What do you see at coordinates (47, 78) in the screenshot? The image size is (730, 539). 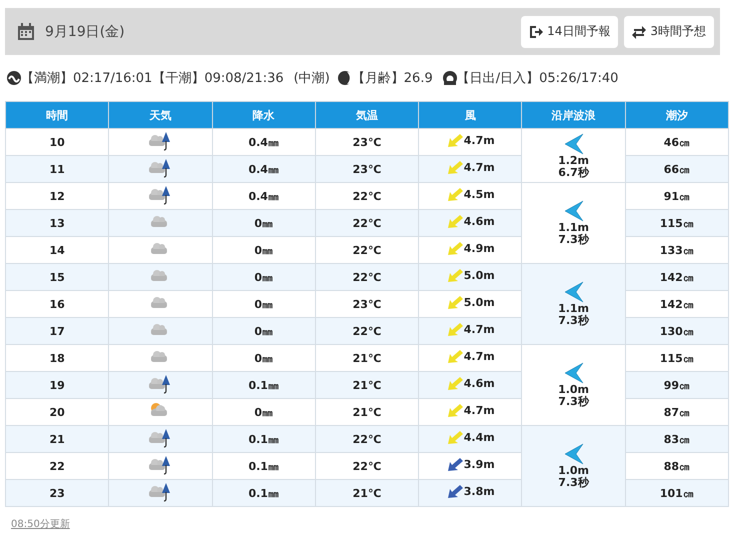 I see `high-tide-label: 【満潮】` at bounding box center [47, 78].